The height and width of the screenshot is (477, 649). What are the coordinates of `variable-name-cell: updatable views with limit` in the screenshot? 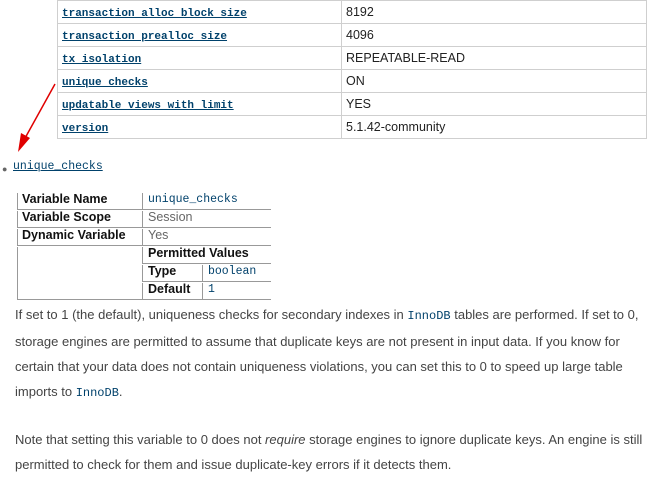 It's located at (199, 104).